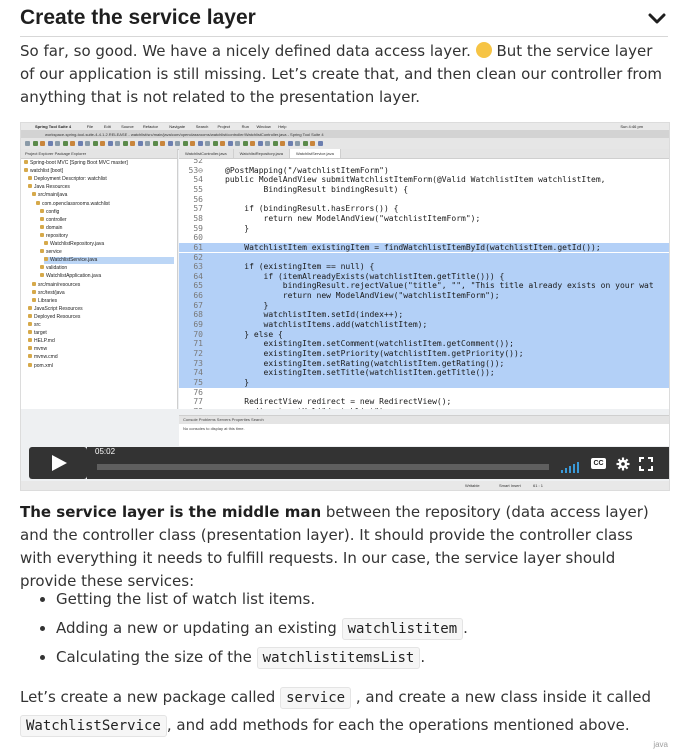 This screenshot has width=673, height=750. Describe the element at coordinates (323, 467) in the screenshot. I see `progress-bar` at that location.